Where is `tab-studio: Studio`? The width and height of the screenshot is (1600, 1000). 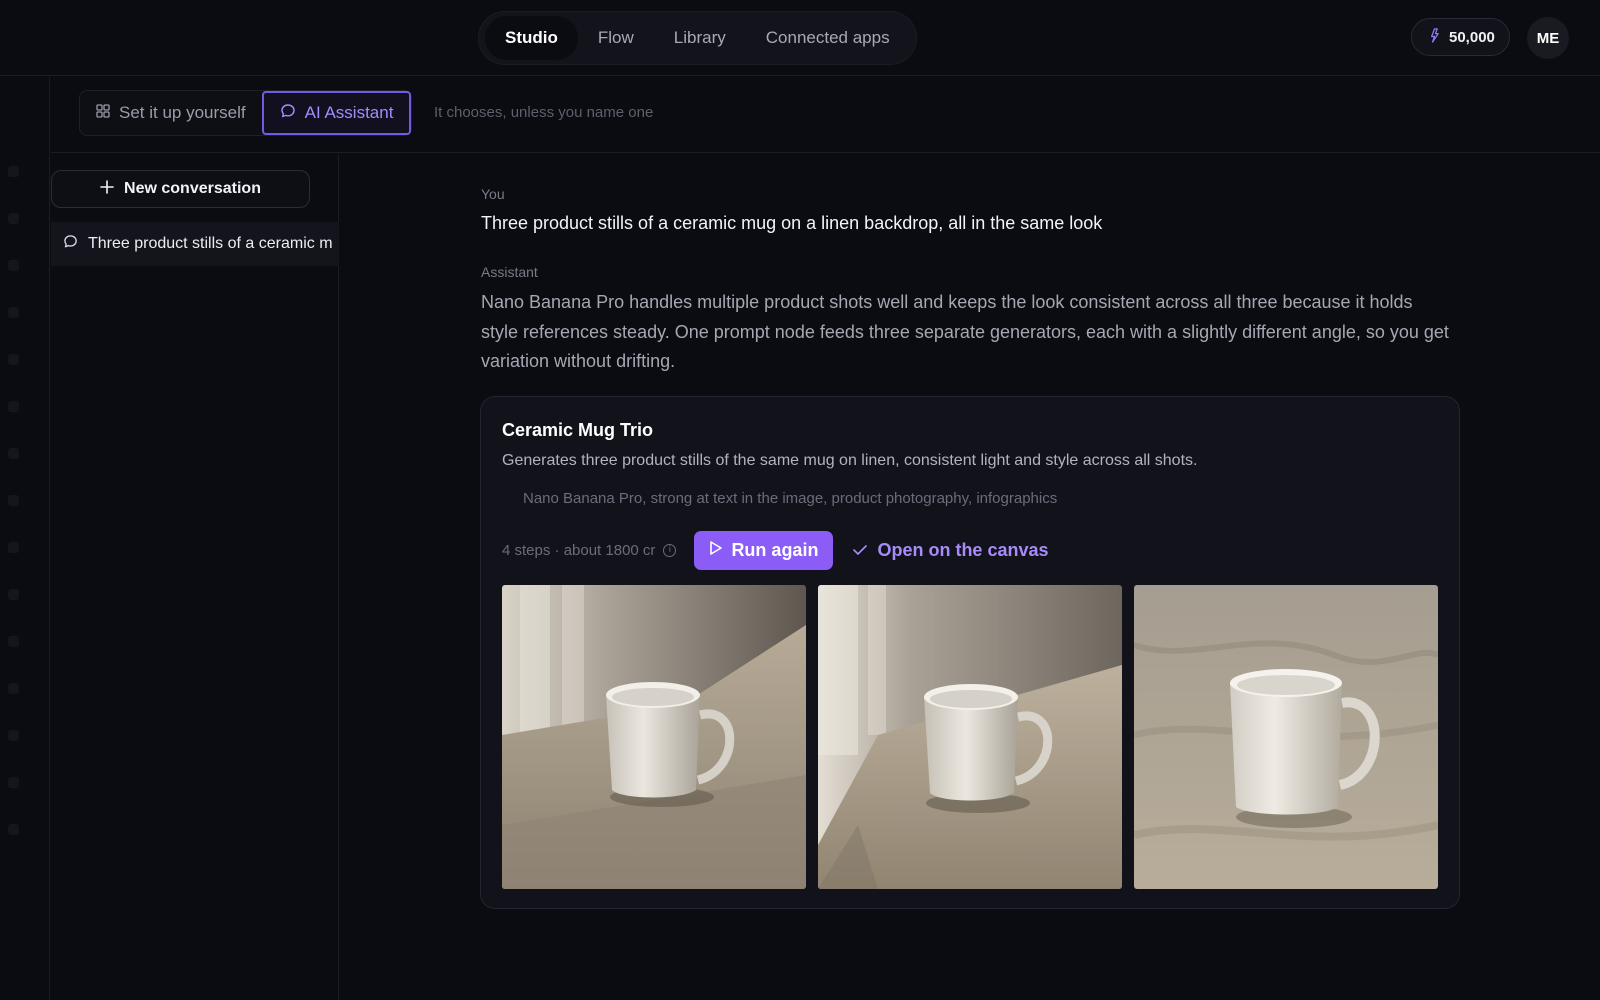
tab-studio: Studio is located at coordinates (531, 38).